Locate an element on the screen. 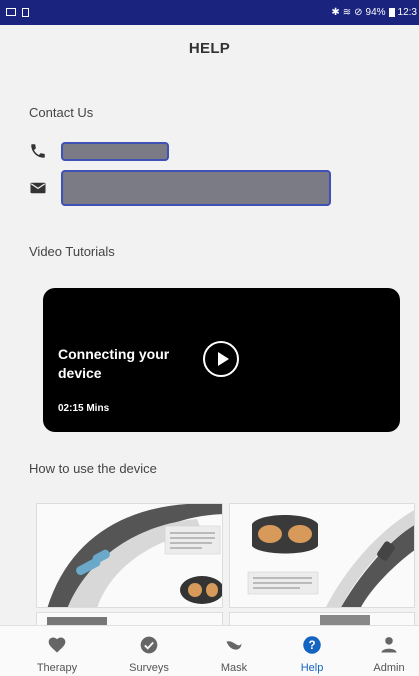 The height and width of the screenshot is (676, 419). status-right: ✱ ≋ ⊘ 94% 12:3 is located at coordinates (375, 12).